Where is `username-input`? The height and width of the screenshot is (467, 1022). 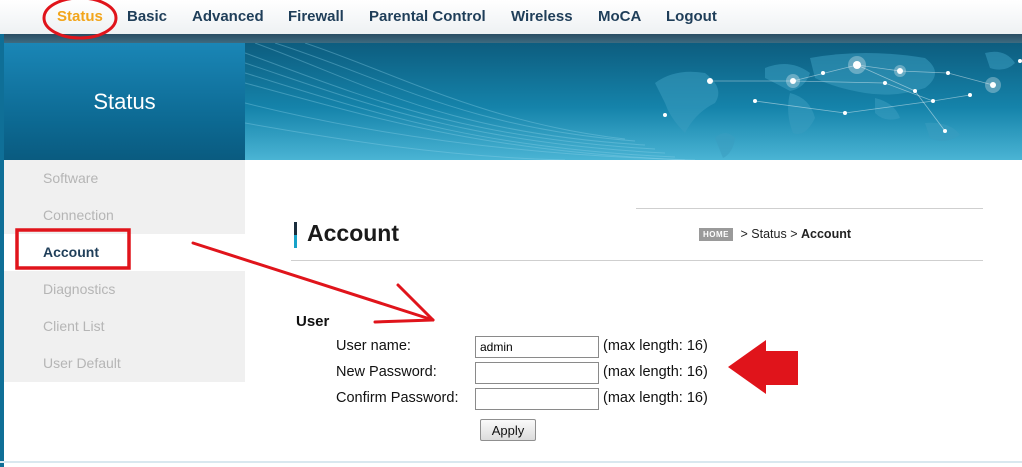
username-input is located at coordinates (537, 347).